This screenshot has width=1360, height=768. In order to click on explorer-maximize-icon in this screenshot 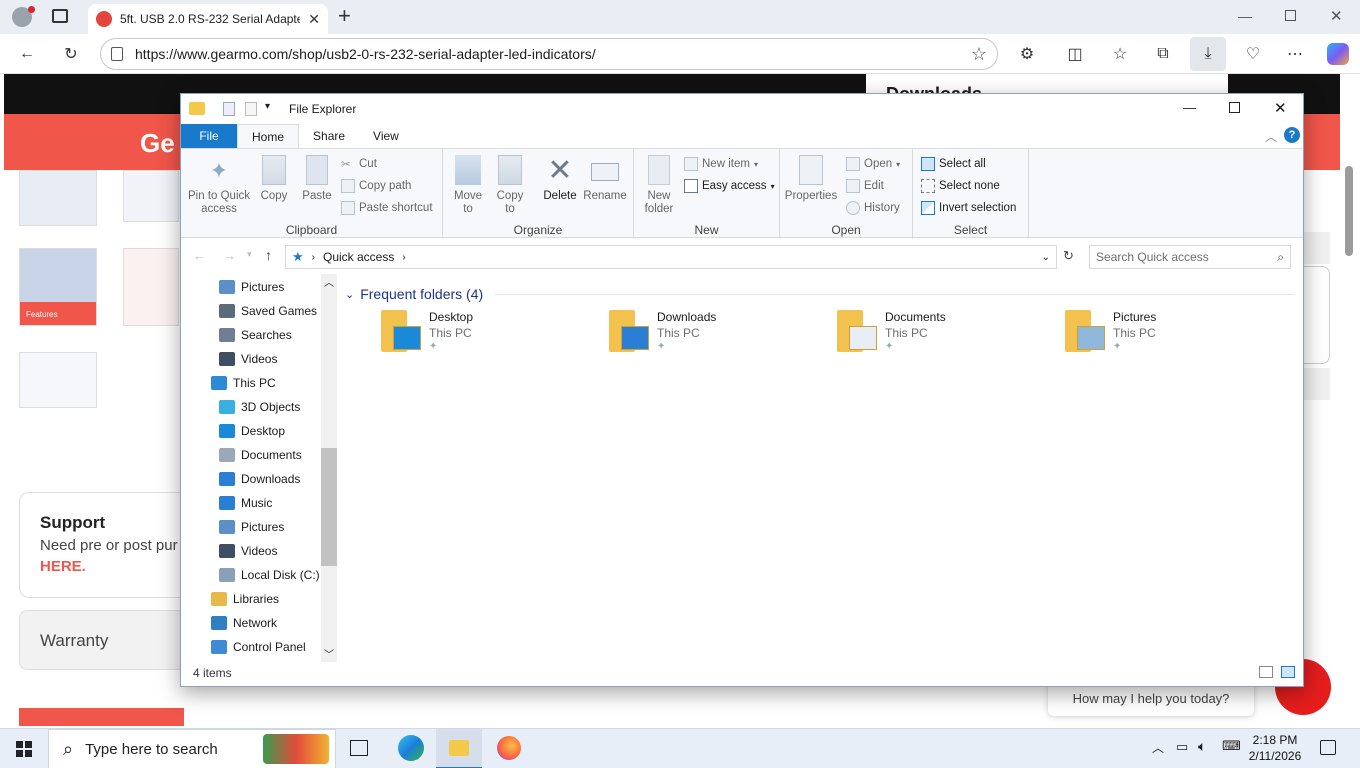, I will do `click(1234, 107)`.